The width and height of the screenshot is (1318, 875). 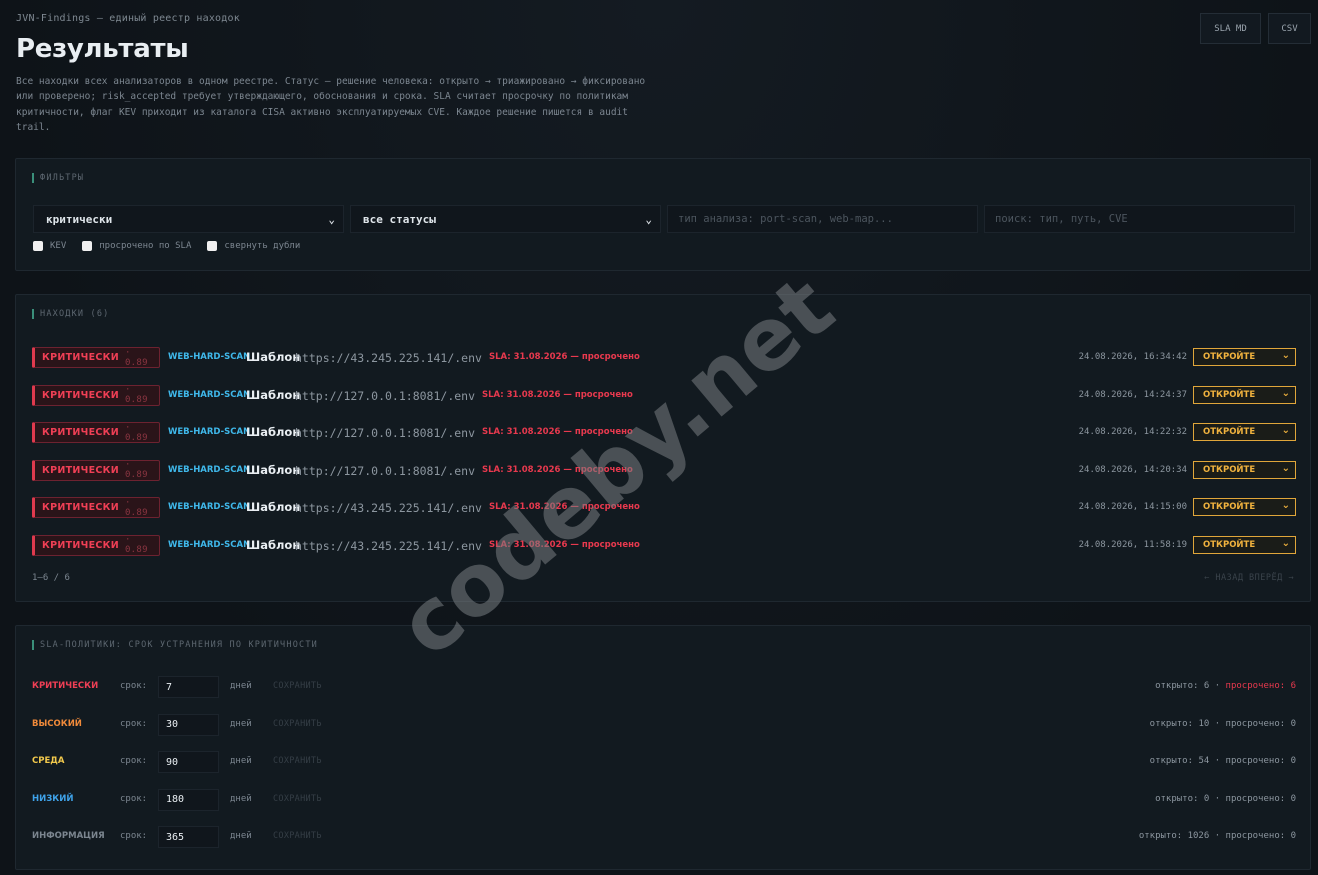 What do you see at coordinates (136, 246) in the screenshot?
I see `overdue-checkbox: просрочено по SLA` at bounding box center [136, 246].